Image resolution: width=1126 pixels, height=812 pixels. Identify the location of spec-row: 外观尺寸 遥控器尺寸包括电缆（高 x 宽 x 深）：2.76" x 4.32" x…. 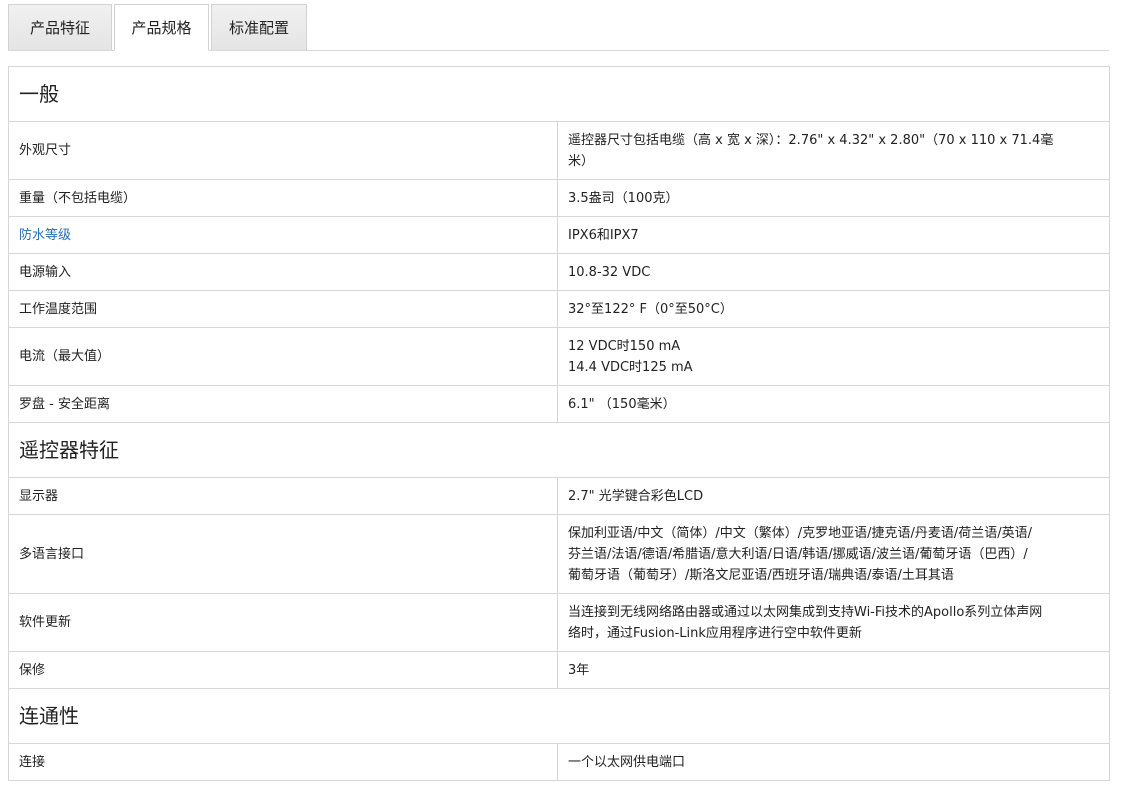
(559, 150).